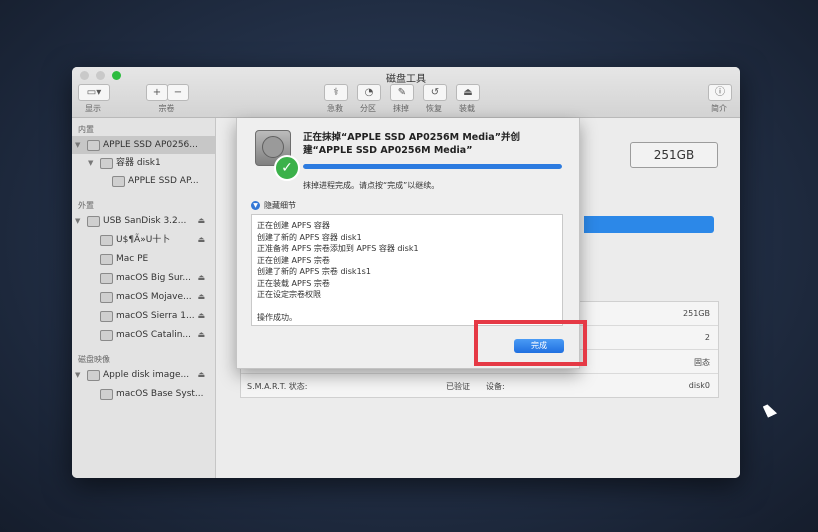 Image resolution: width=818 pixels, height=532 pixels. What do you see at coordinates (467, 108) in the screenshot?
I see `mount-label: 装载` at bounding box center [467, 108].